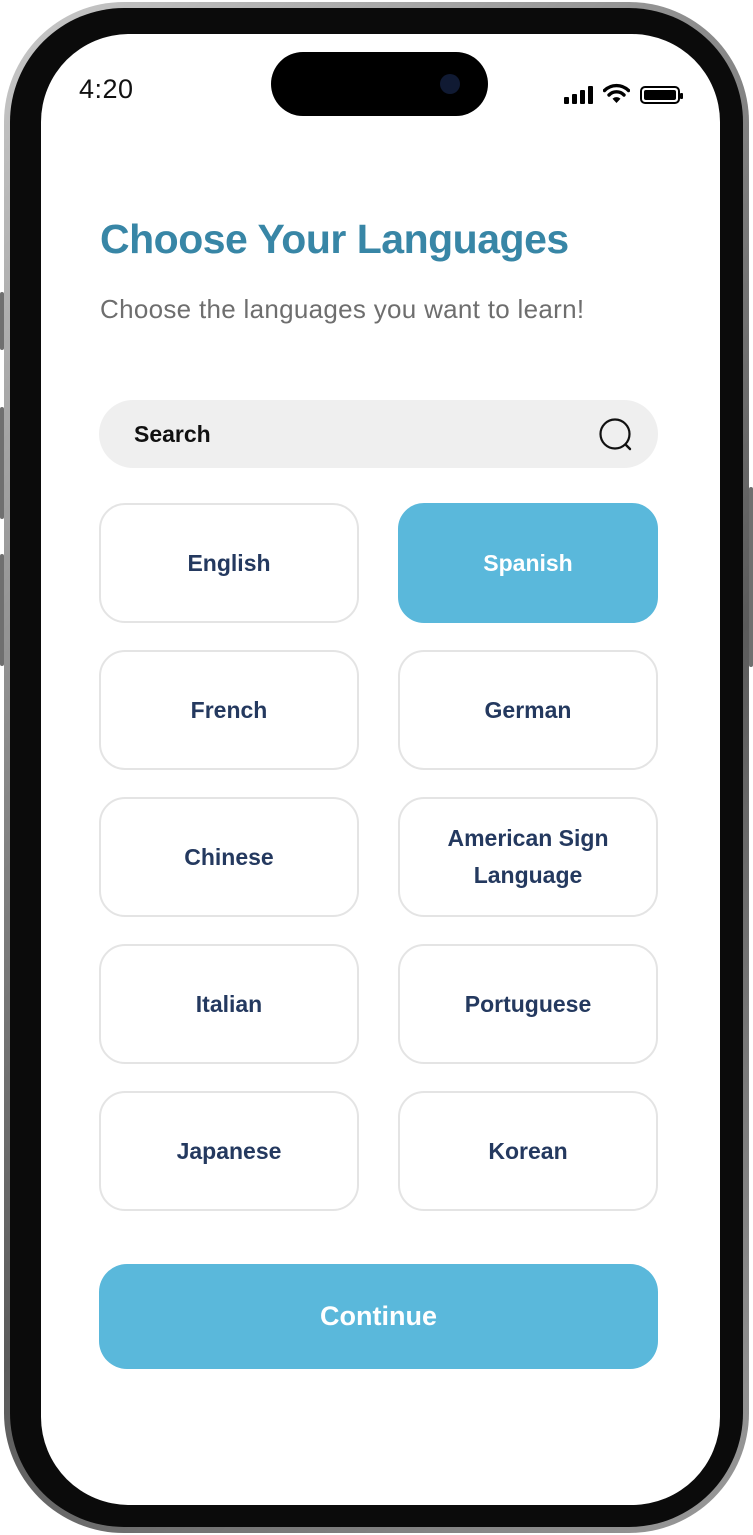 This screenshot has width=753, height=1535. What do you see at coordinates (229, 563) in the screenshot?
I see `language-option: English` at bounding box center [229, 563].